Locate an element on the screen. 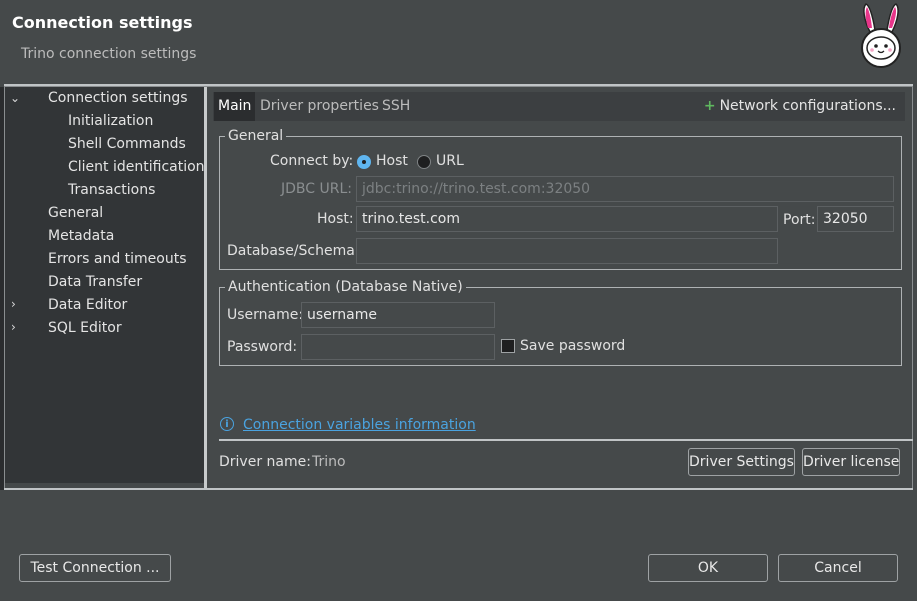 This screenshot has width=917, height=601. cancel-button: Cancel is located at coordinates (838, 568).